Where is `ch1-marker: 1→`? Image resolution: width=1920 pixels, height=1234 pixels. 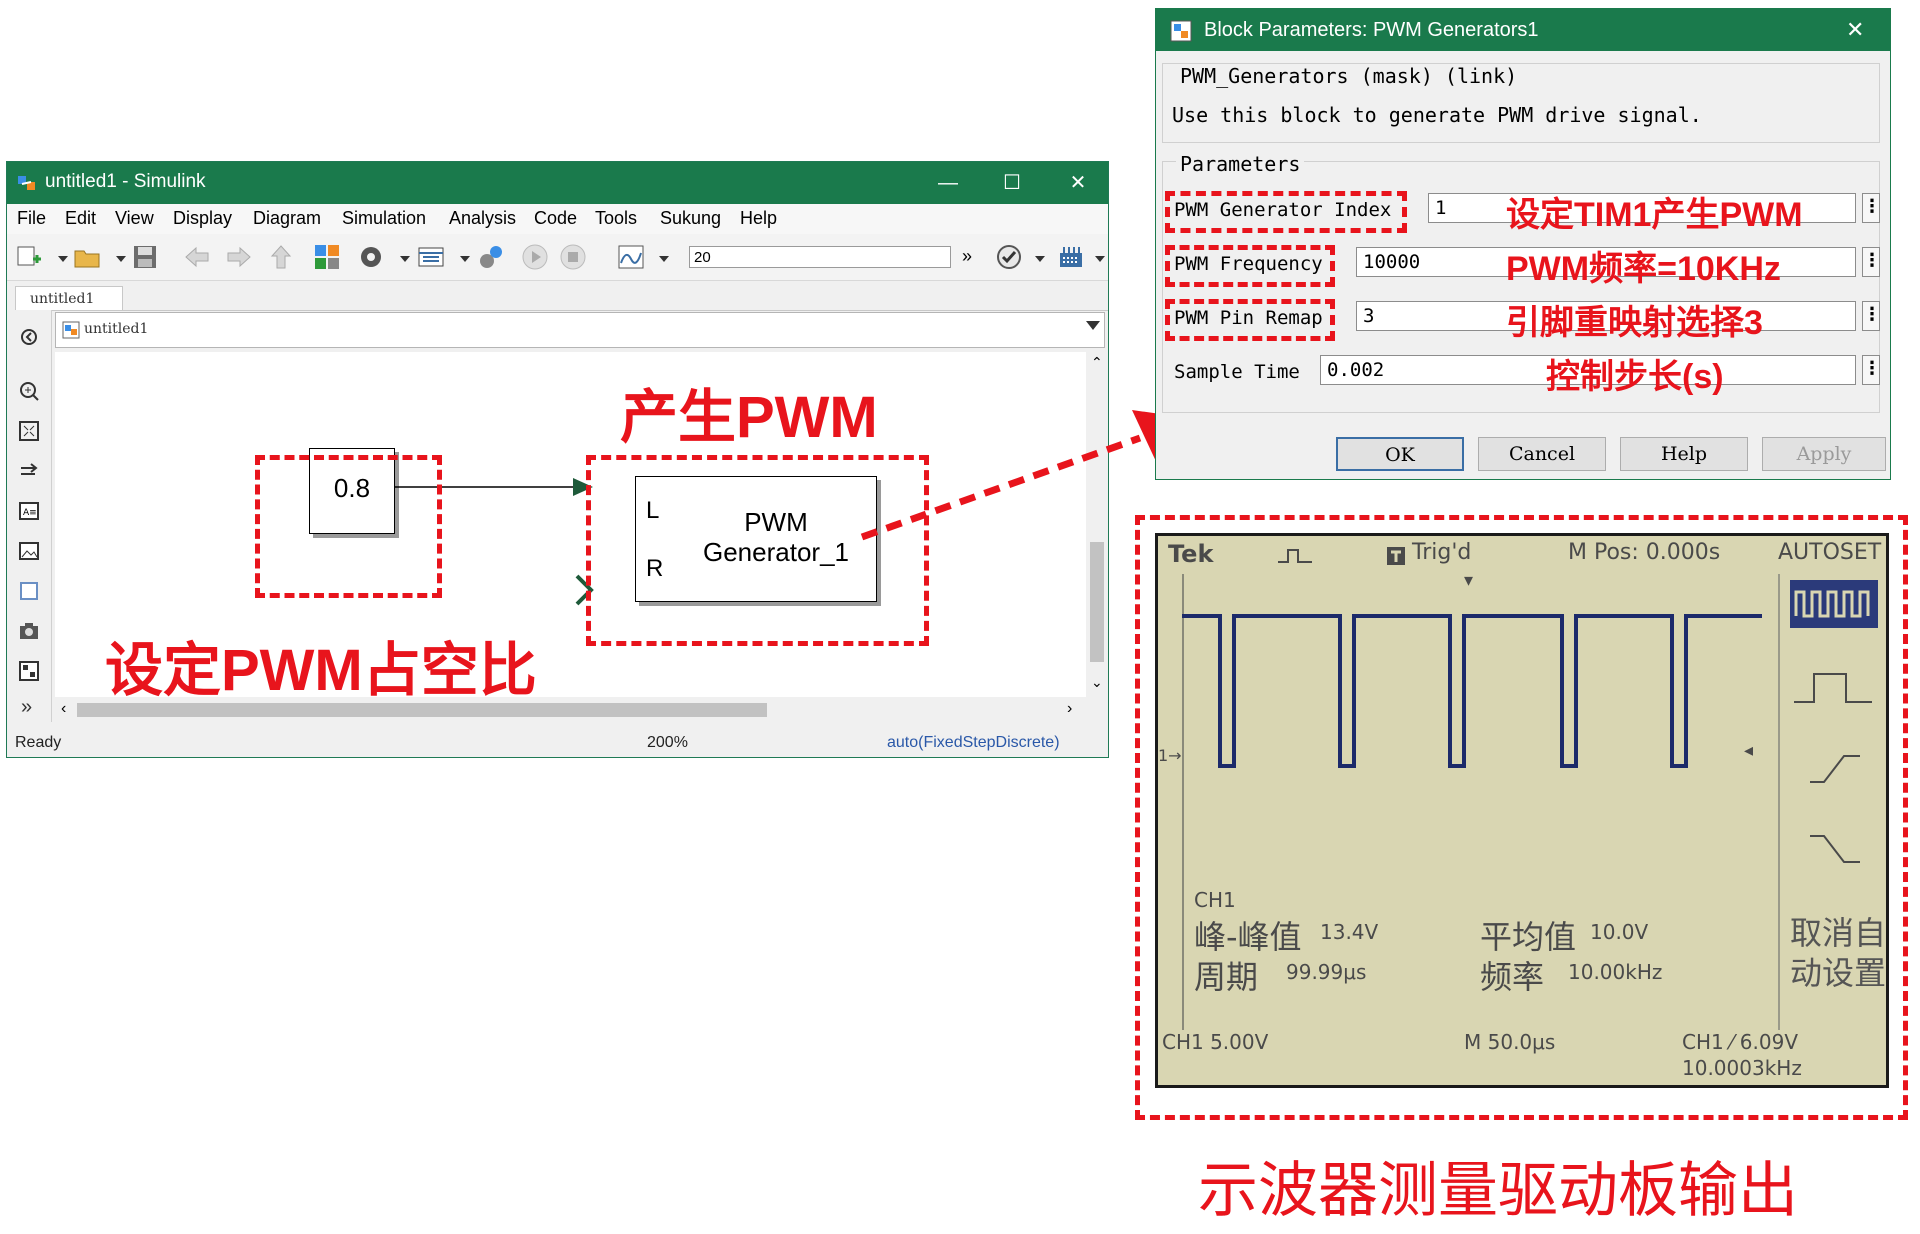
ch1-marker: 1→ is located at coordinates (1170, 755).